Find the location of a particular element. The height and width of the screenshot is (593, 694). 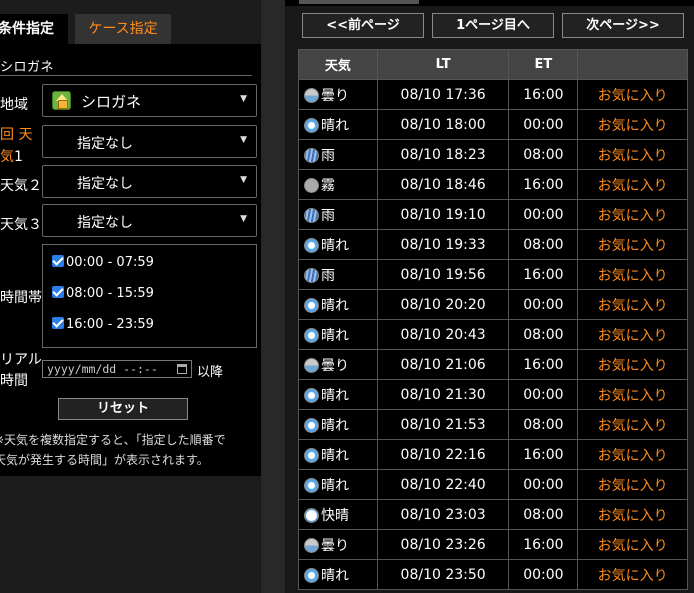

table-row: 晴れ 08/10 20:43 08:00 お気に入り is located at coordinates (493, 334).